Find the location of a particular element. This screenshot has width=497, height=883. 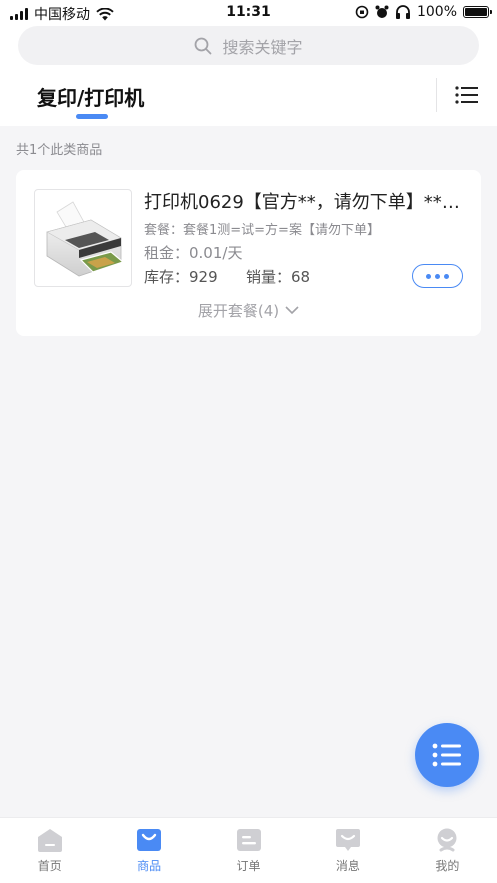

product-count: 共1个此类商品 is located at coordinates (59, 150).